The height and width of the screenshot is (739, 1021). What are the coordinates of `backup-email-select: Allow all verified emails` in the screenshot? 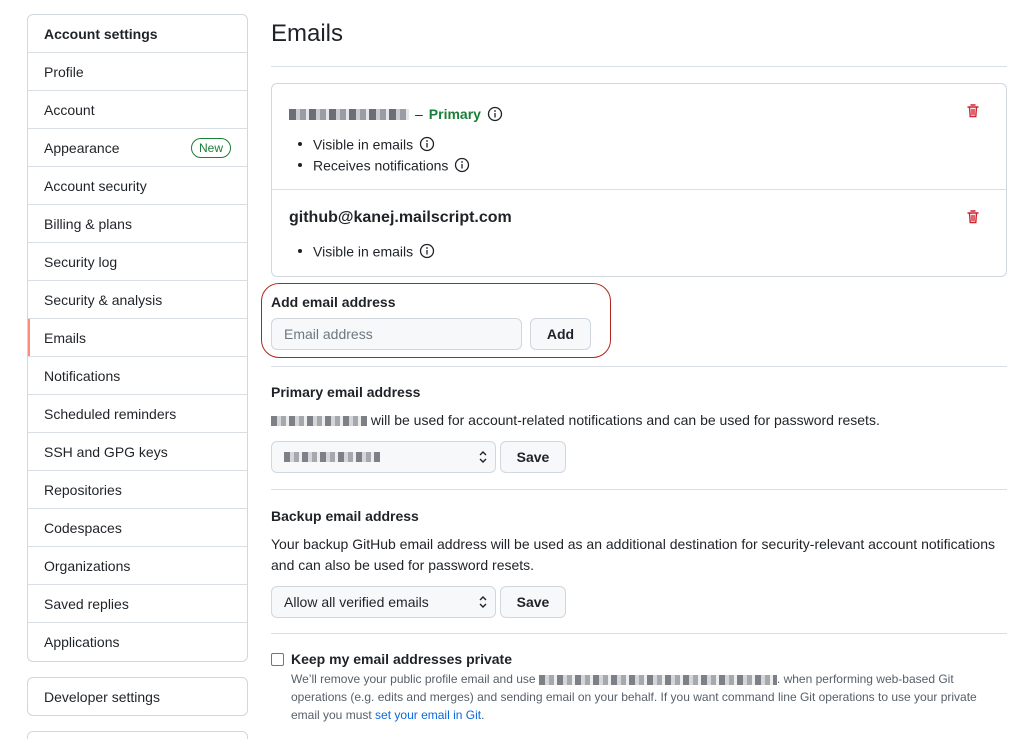 It's located at (383, 602).